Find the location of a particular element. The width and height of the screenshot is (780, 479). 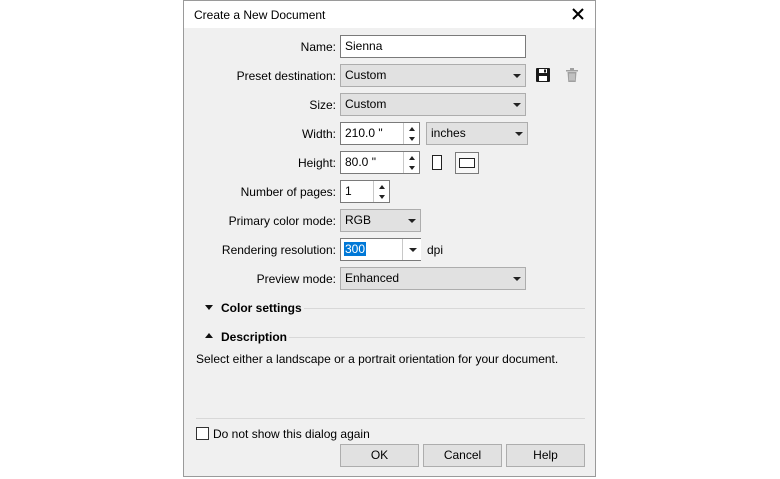

size-value: Custom is located at coordinates (366, 104).